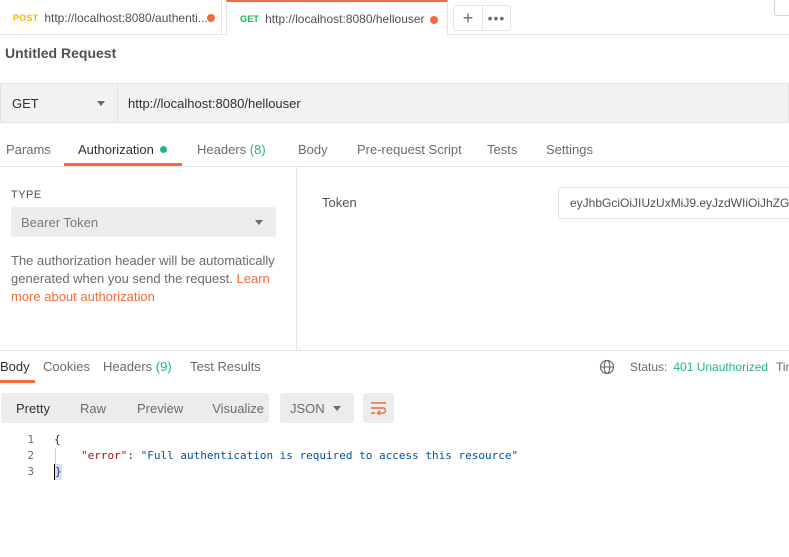  Describe the element at coordinates (17, 381) in the screenshot. I see `response-tab-indicator` at that location.